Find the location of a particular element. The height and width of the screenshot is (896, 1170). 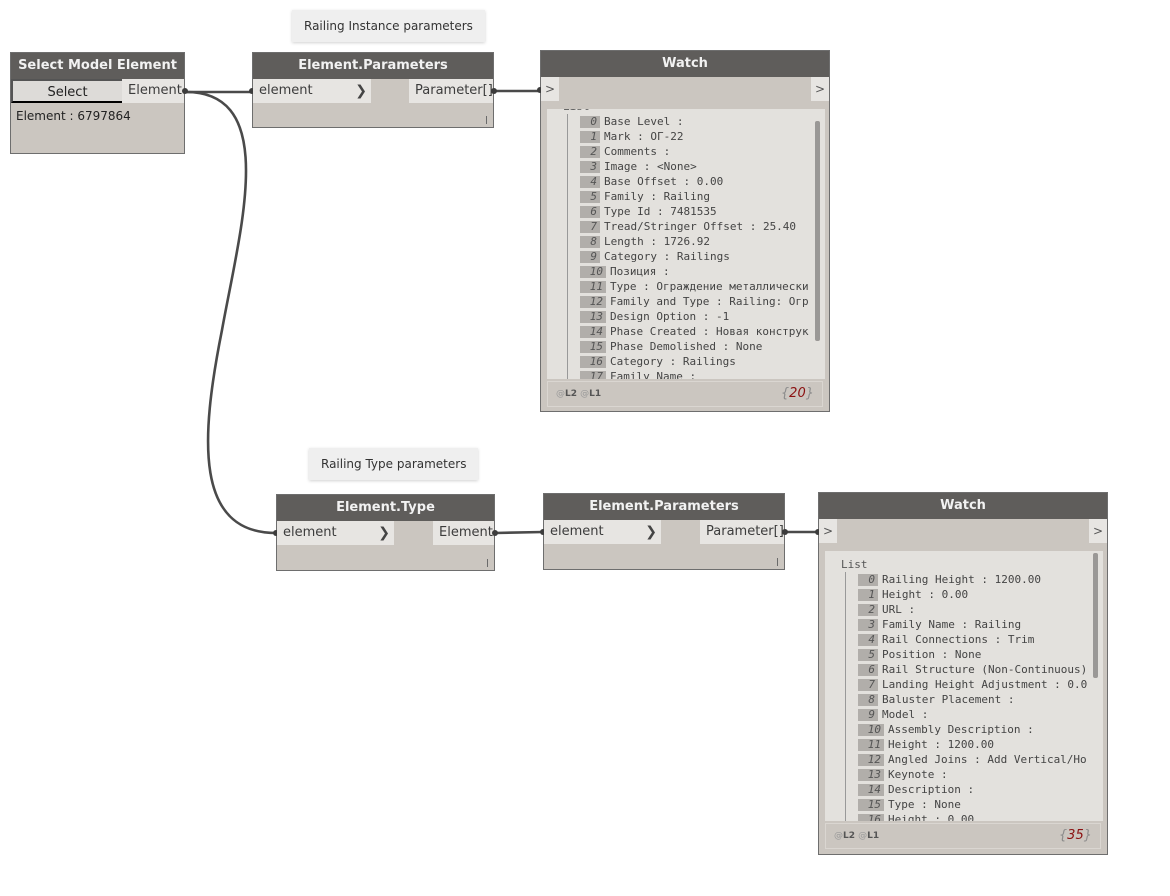

list-item: 6 Rail Structure (Non-Continuous) is located at coordinates (974, 669).